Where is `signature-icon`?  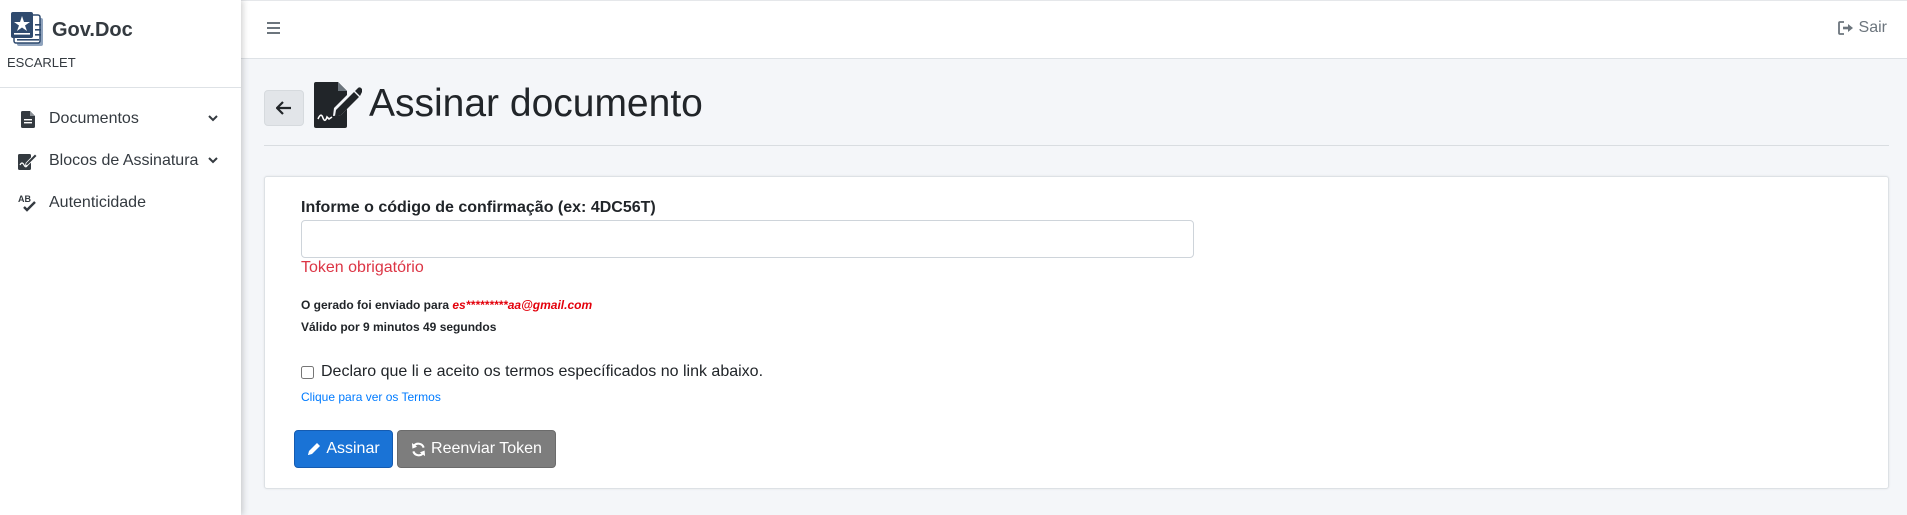 signature-icon is located at coordinates (28, 161).